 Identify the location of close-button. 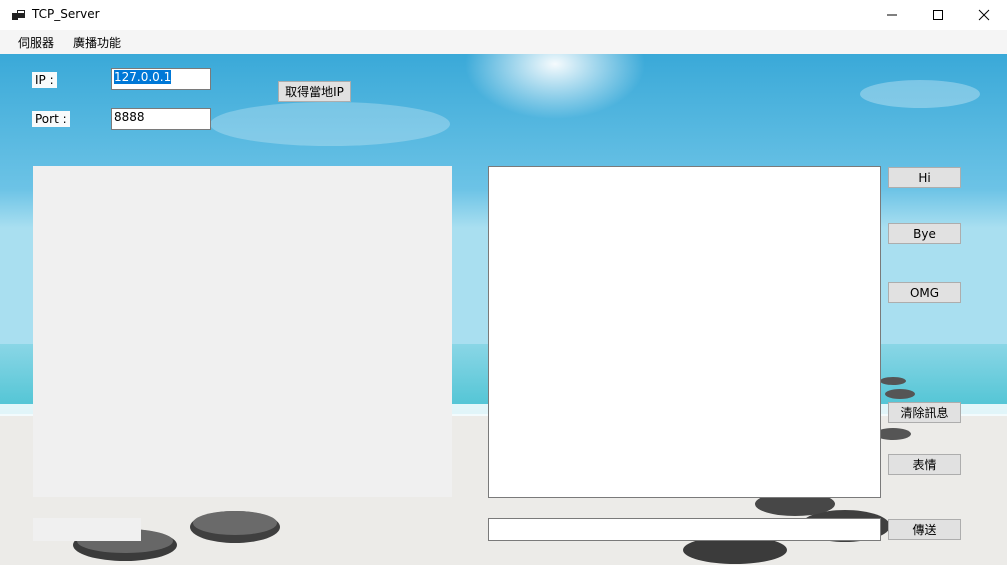
(984, 15).